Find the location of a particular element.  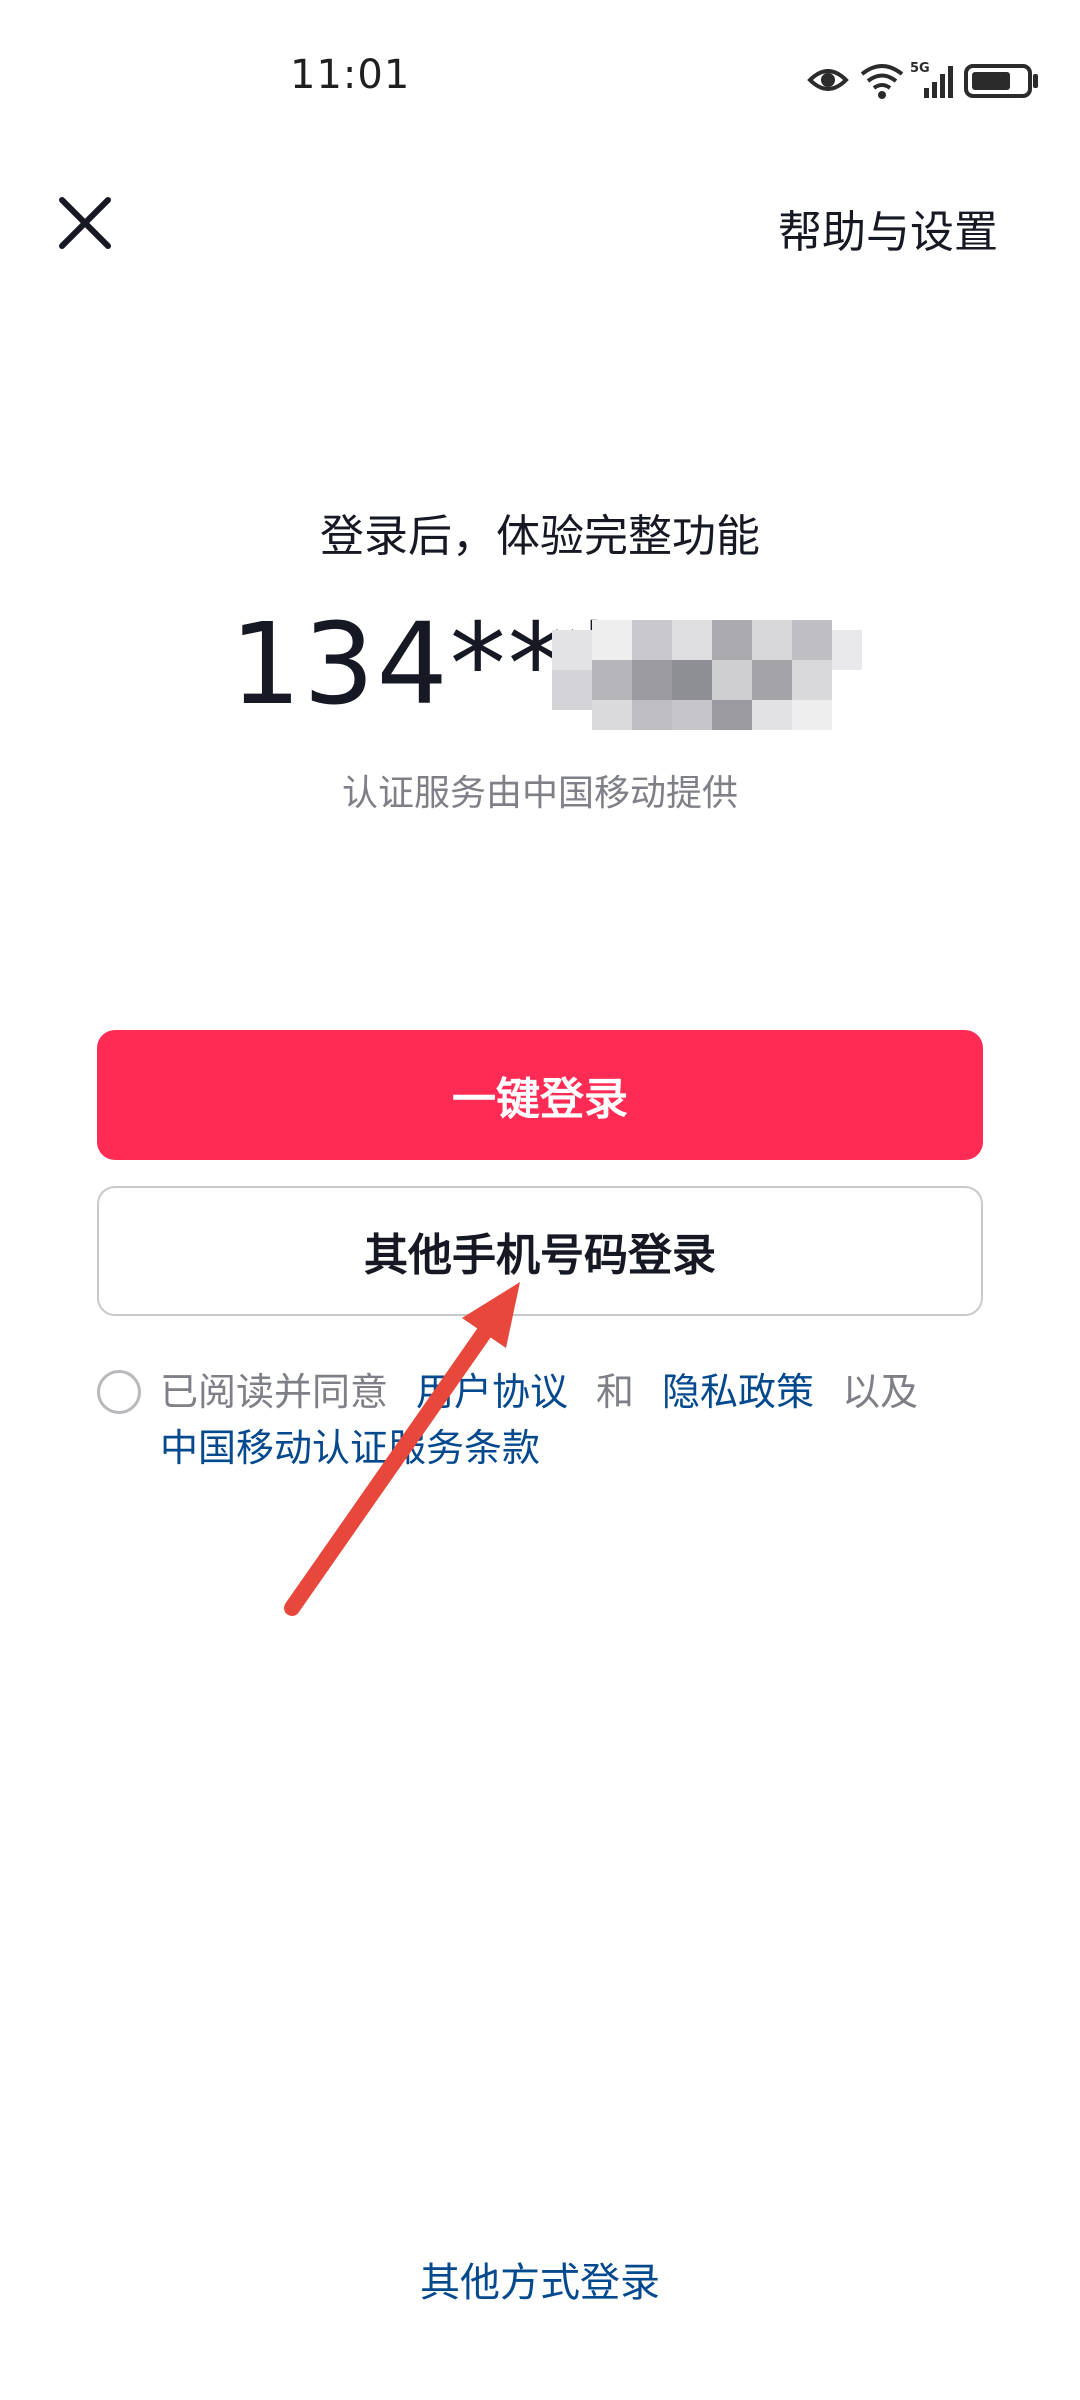

close-icon is located at coordinates (85, 223).